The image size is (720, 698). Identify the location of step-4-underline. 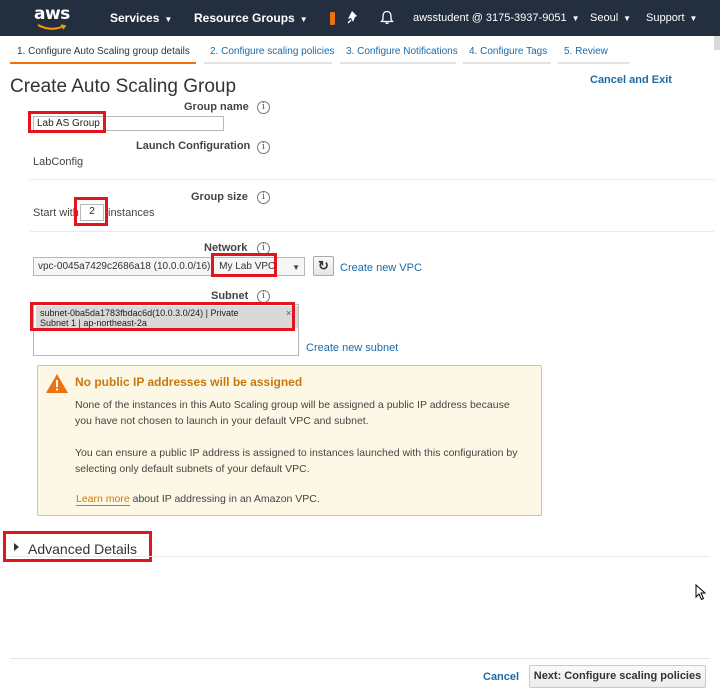
(507, 63).